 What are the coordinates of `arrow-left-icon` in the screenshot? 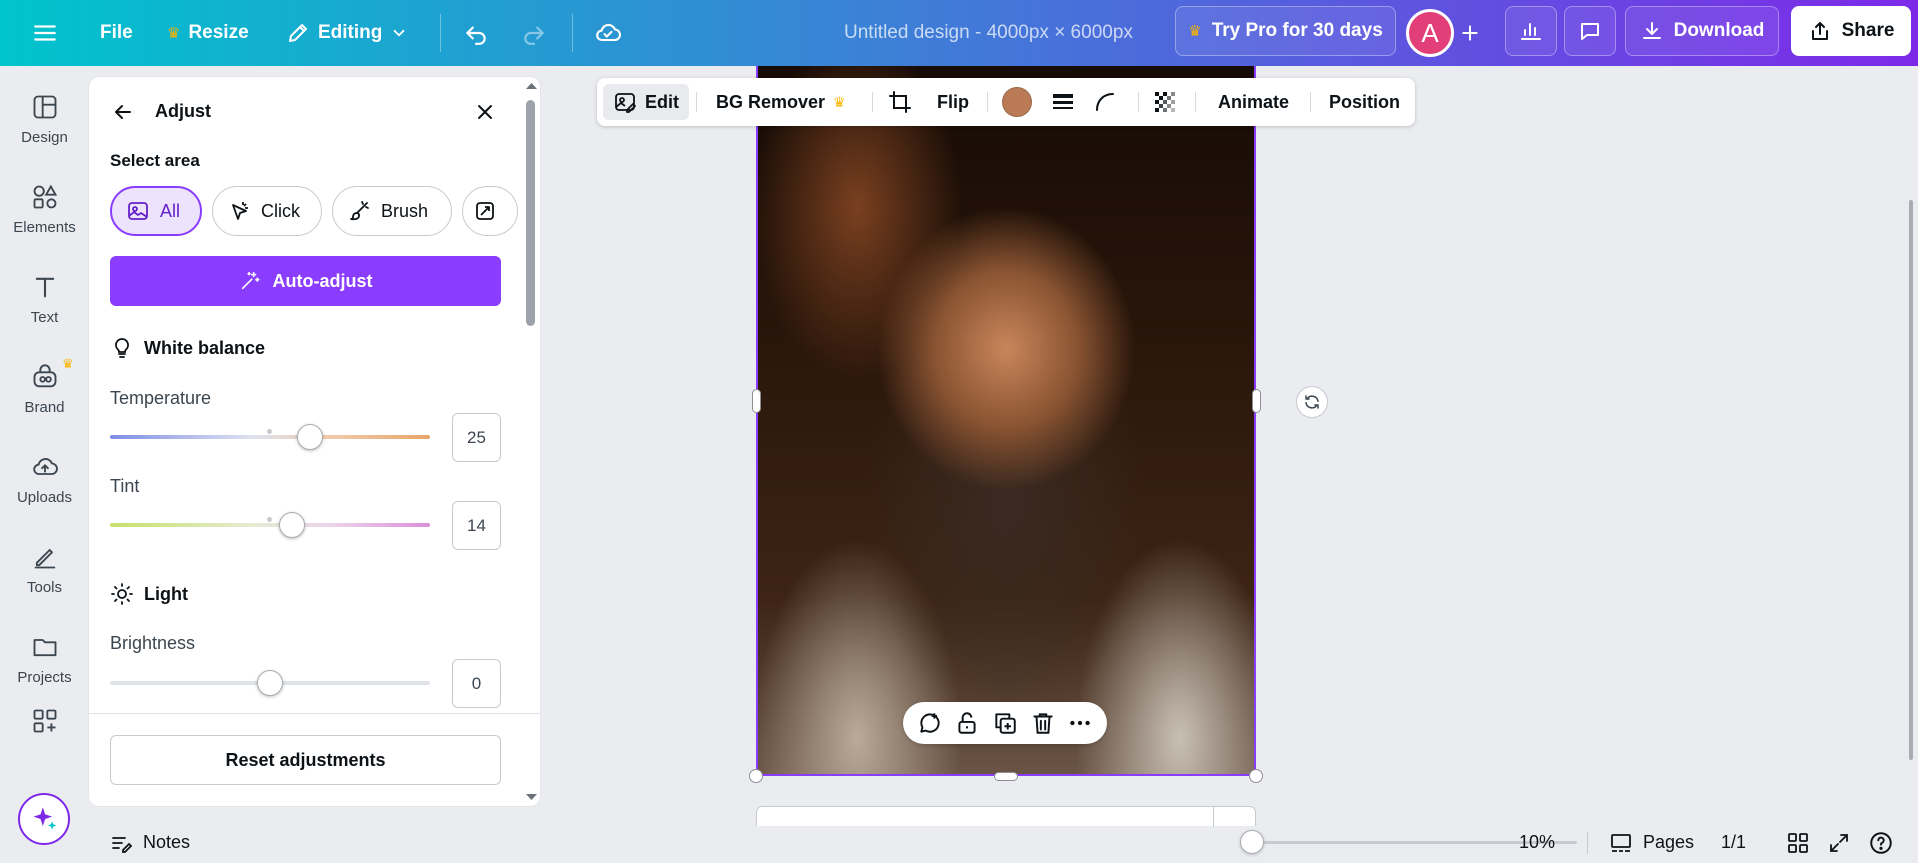 It's located at (123, 112).